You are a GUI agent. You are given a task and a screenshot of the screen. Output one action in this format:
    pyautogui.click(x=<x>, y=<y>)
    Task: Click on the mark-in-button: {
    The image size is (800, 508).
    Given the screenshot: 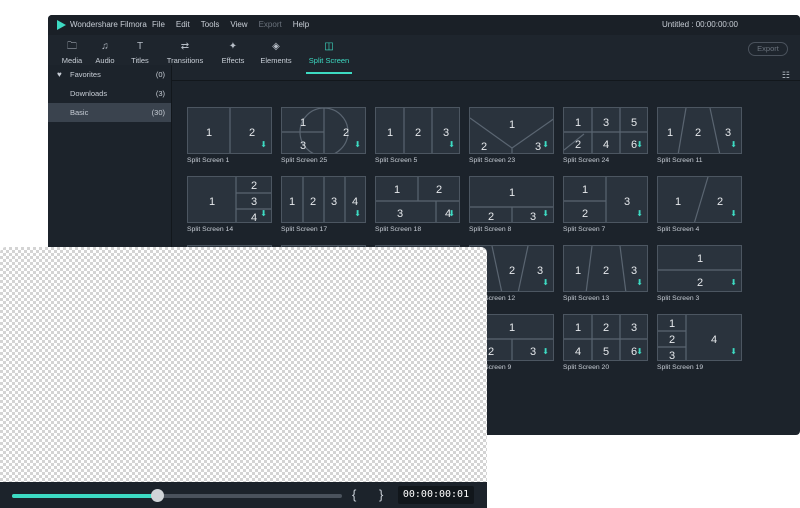 What is the action you would take?
    pyautogui.click(x=354, y=494)
    